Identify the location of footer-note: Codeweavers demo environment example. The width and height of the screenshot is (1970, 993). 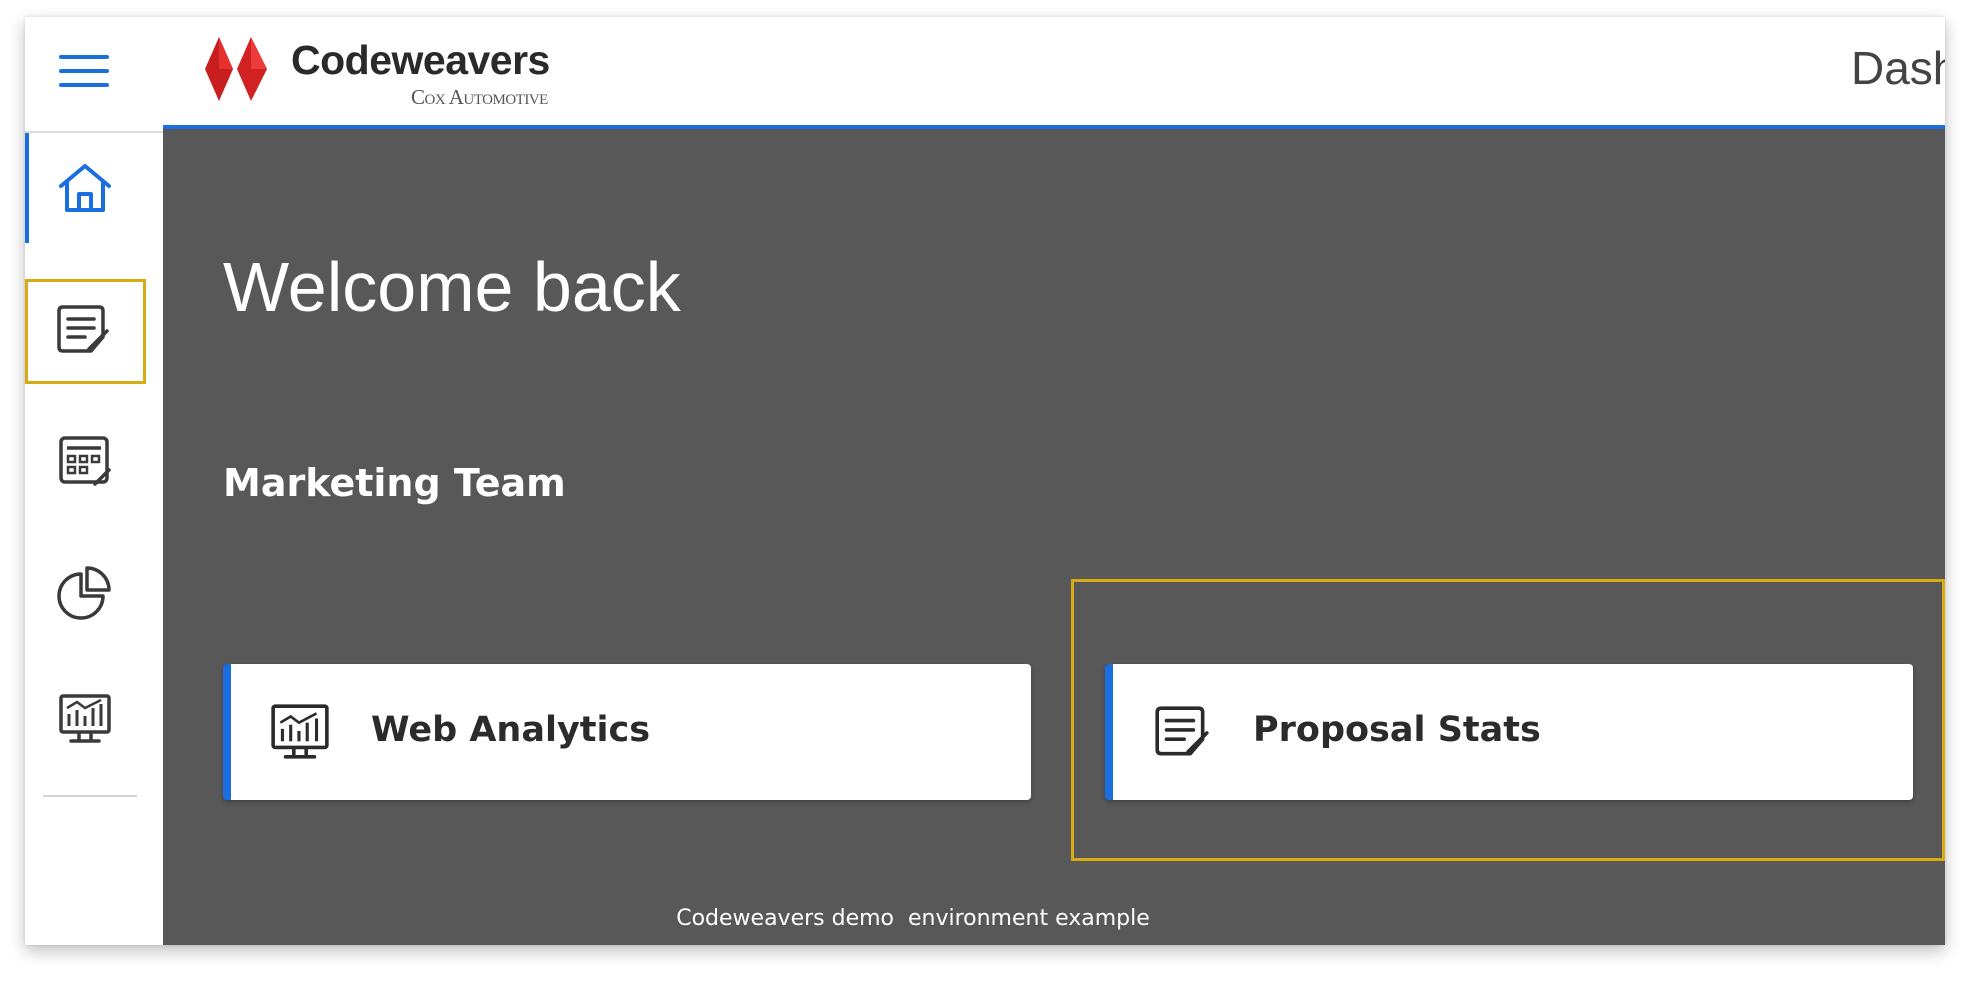
(913, 918).